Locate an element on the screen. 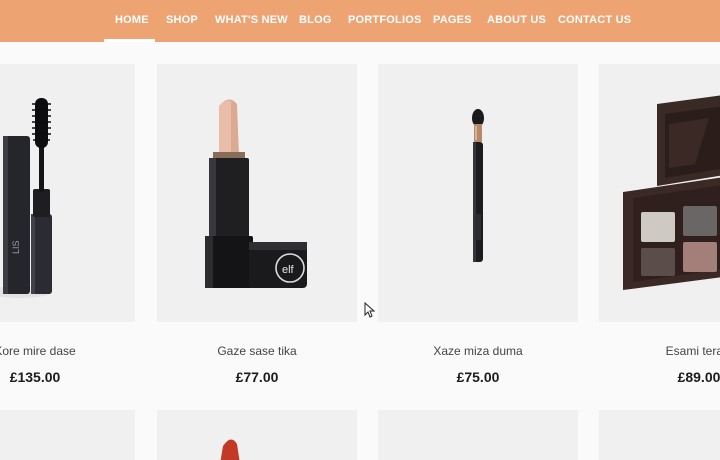  product-name: Esami tera s is located at coordinates (659, 351).